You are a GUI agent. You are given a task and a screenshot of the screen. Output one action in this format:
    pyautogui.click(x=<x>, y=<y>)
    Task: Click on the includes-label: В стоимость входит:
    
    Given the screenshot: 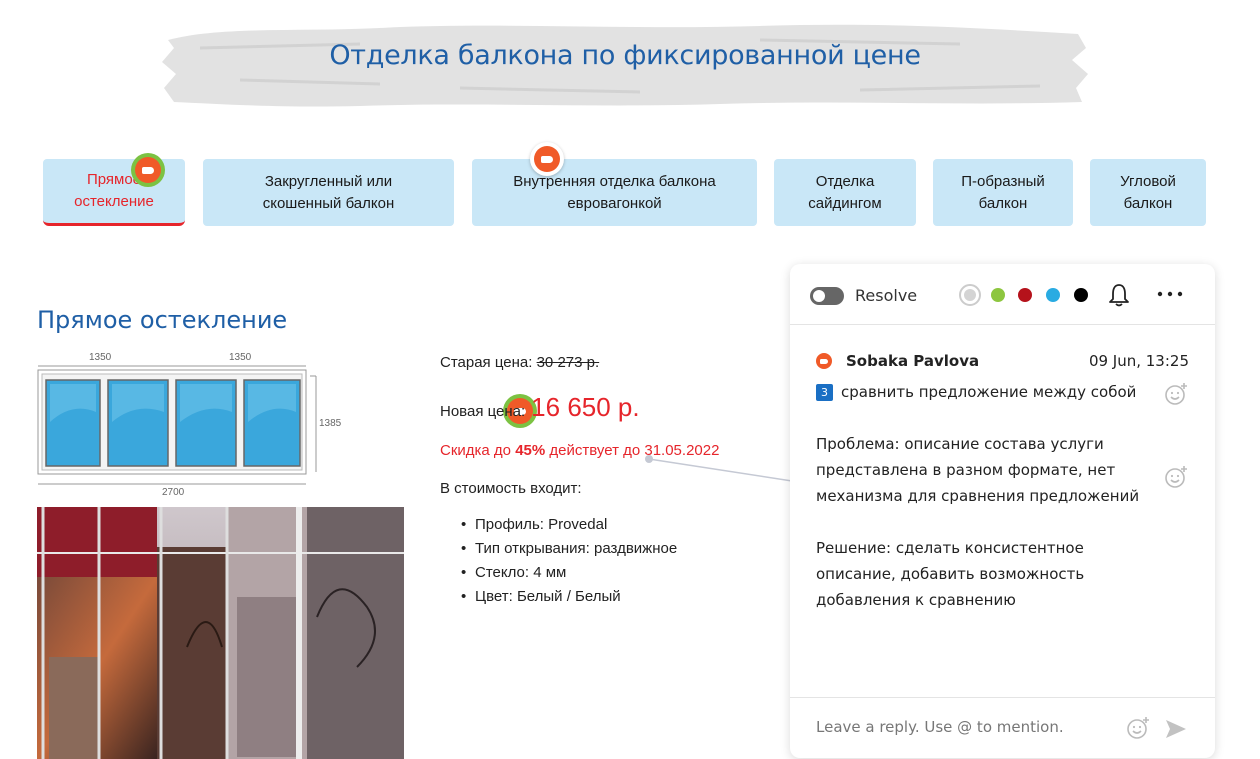 What is the action you would take?
    pyautogui.click(x=511, y=488)
    